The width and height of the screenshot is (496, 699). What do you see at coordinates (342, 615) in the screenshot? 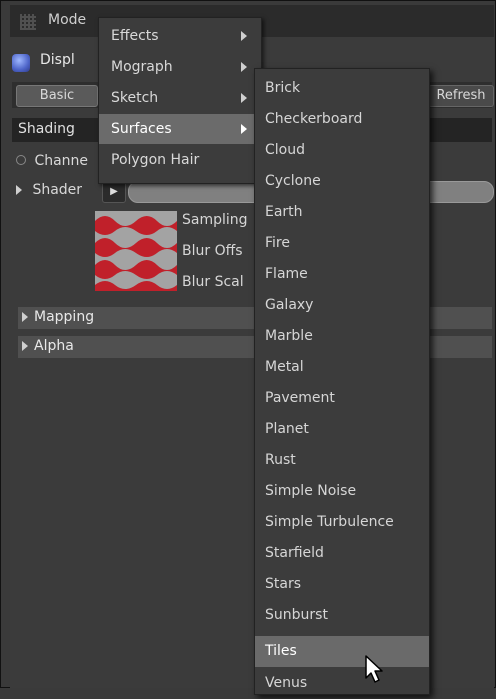
I see `surface-sunburst: Sunburst` at bounding box center [342, 615].